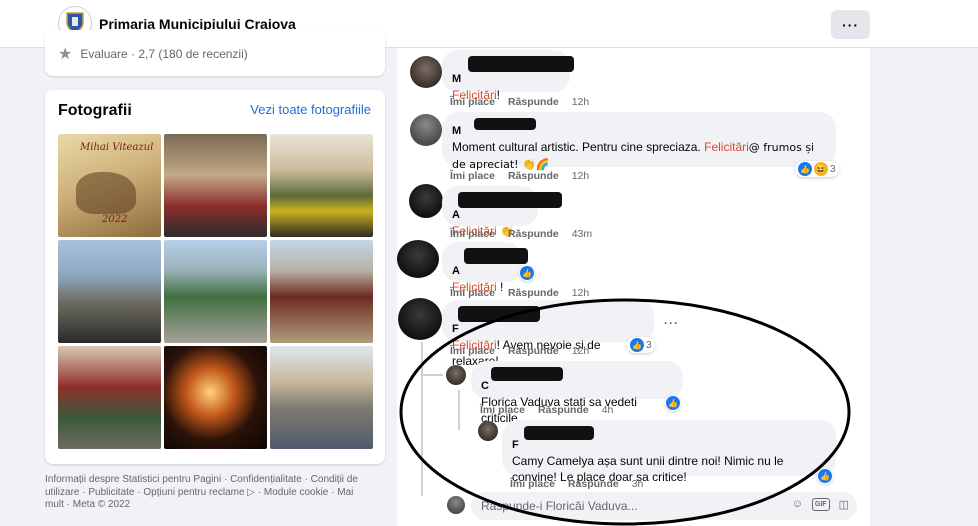 This screenshot has width=978, height=526. I want to click on reply-time: 3h, so click(638, 484).